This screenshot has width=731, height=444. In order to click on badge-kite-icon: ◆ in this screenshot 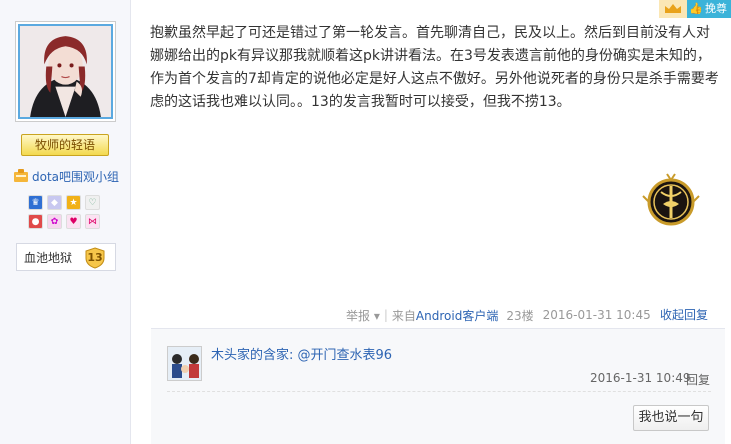, I will do `click(54, 202)`.